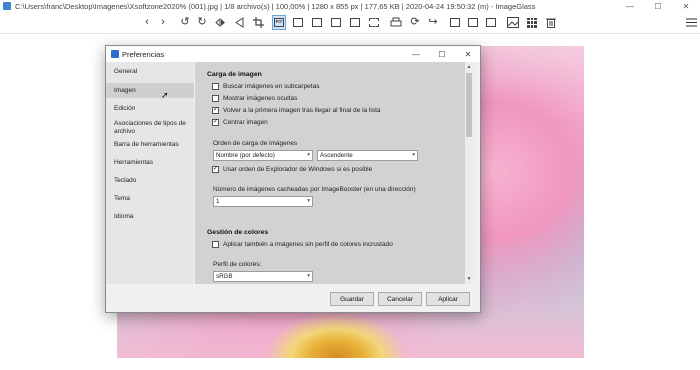 This screenshot has height=370, width=700. Describe the element at coordinates (658, 6) in the screenshot. I see `maximize-icon: ☐` at that location.